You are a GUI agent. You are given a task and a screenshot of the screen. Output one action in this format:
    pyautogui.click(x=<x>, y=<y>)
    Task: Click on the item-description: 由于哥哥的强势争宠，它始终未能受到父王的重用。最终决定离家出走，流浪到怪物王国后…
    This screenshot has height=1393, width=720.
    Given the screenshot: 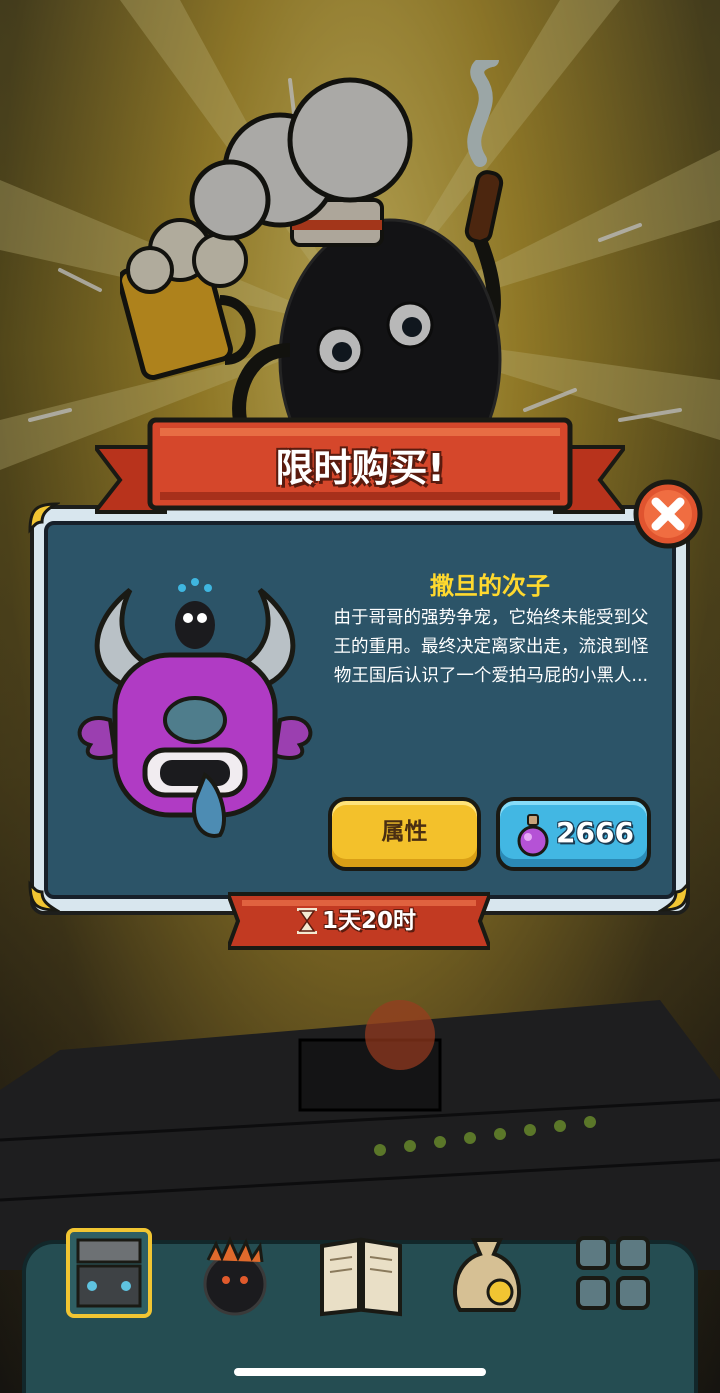 What is the action you would take?
    pyautogui.click(x=491, y=647)
    